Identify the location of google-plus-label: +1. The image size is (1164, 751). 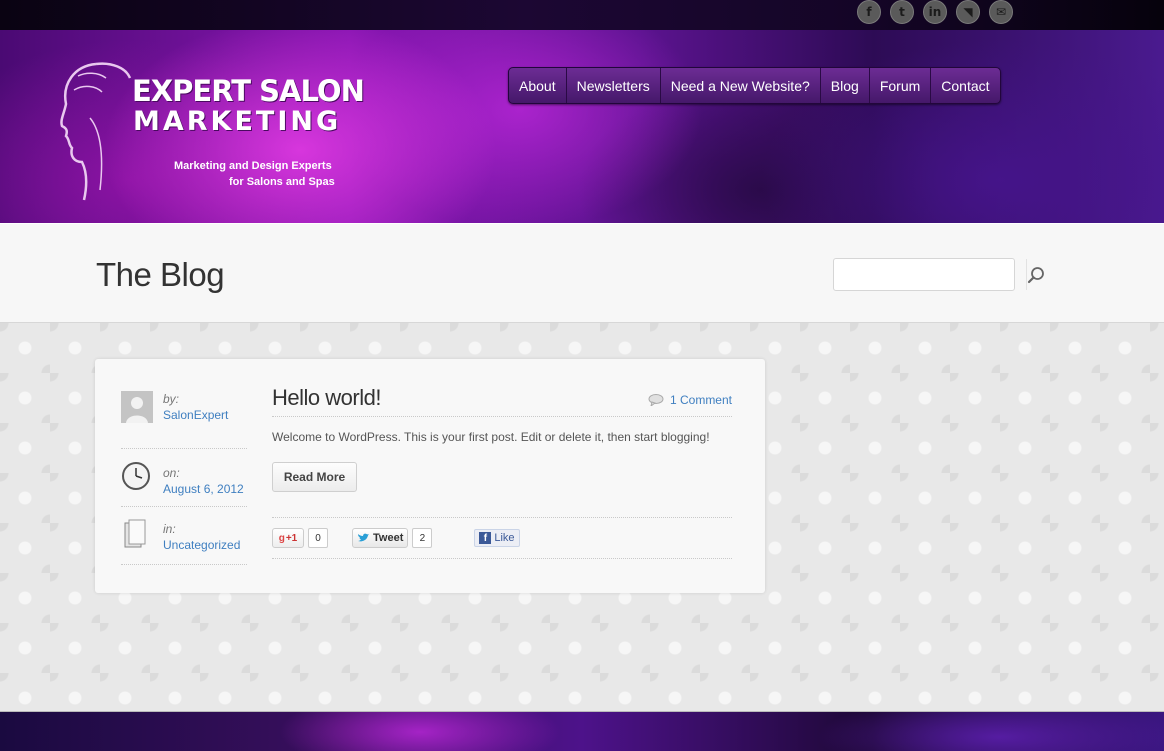
(291, 538).